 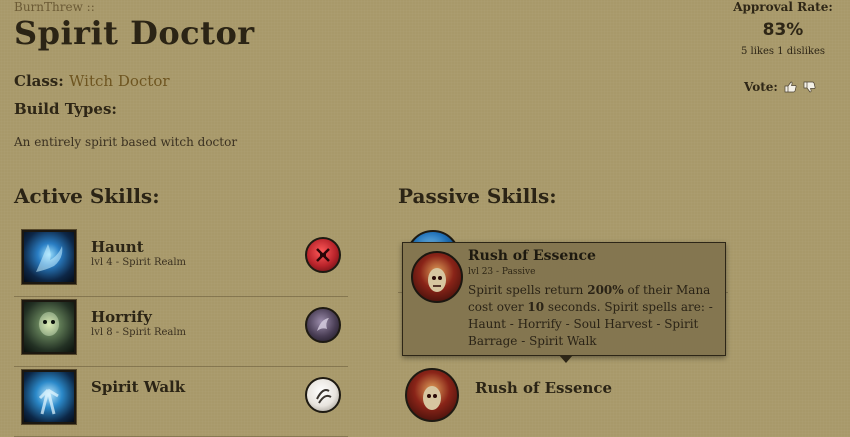 What do you see at coordinates (134, 33) in the screenshot?
I see `page-title: Spirit Doctor` at bounding box center [134, 33].